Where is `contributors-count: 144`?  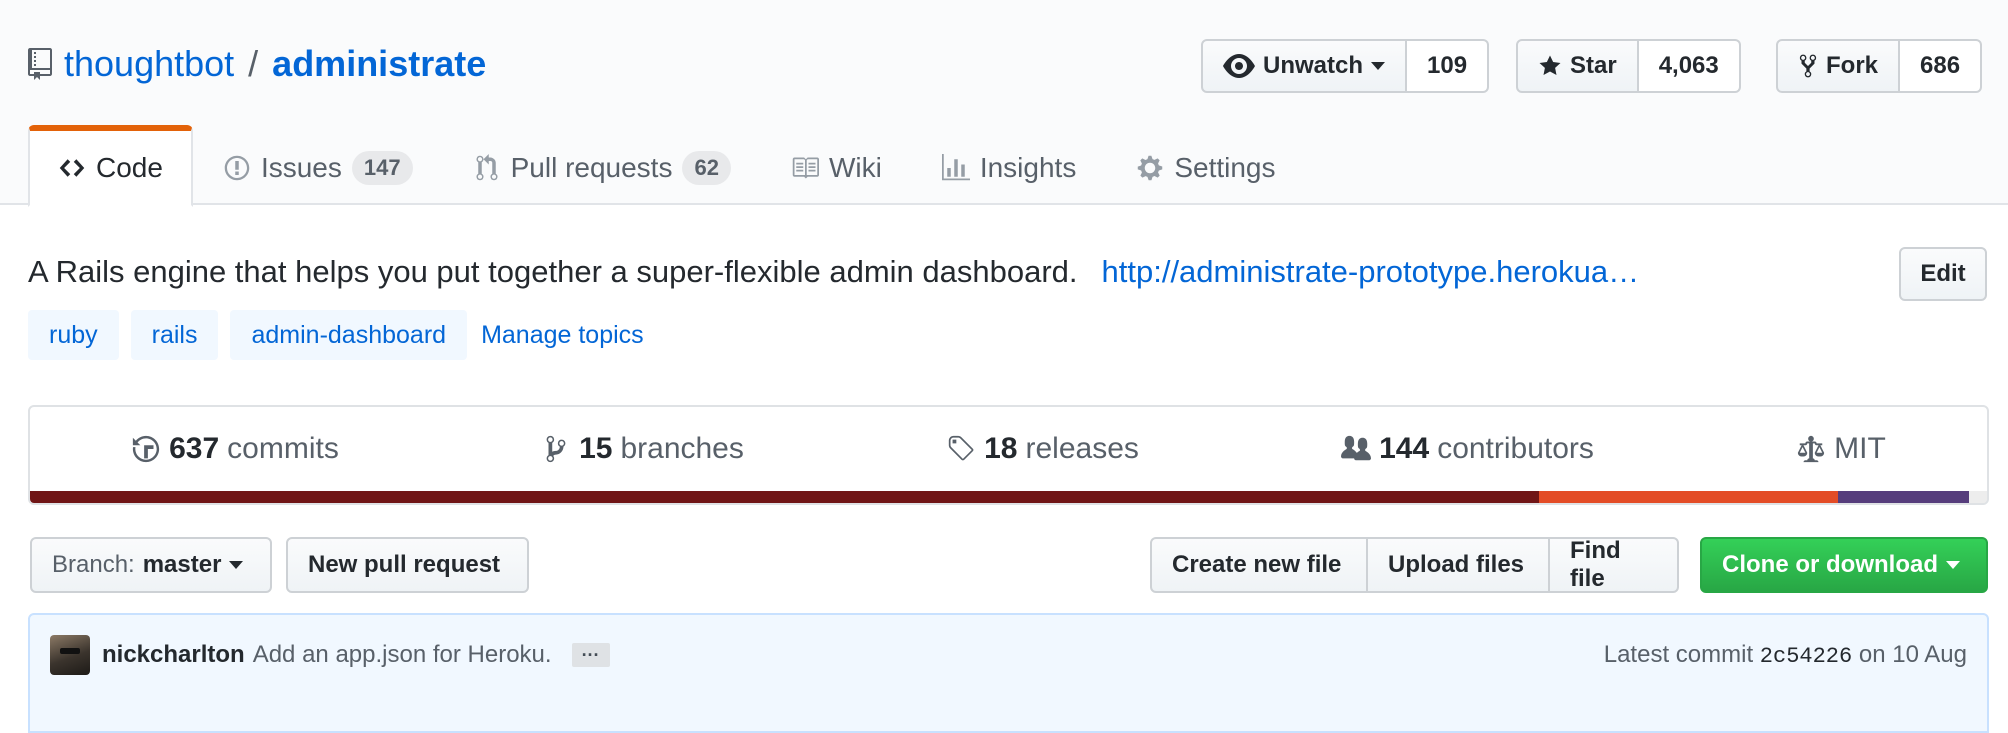 contributors-count: 144 is located at coordinates (1404, 448).